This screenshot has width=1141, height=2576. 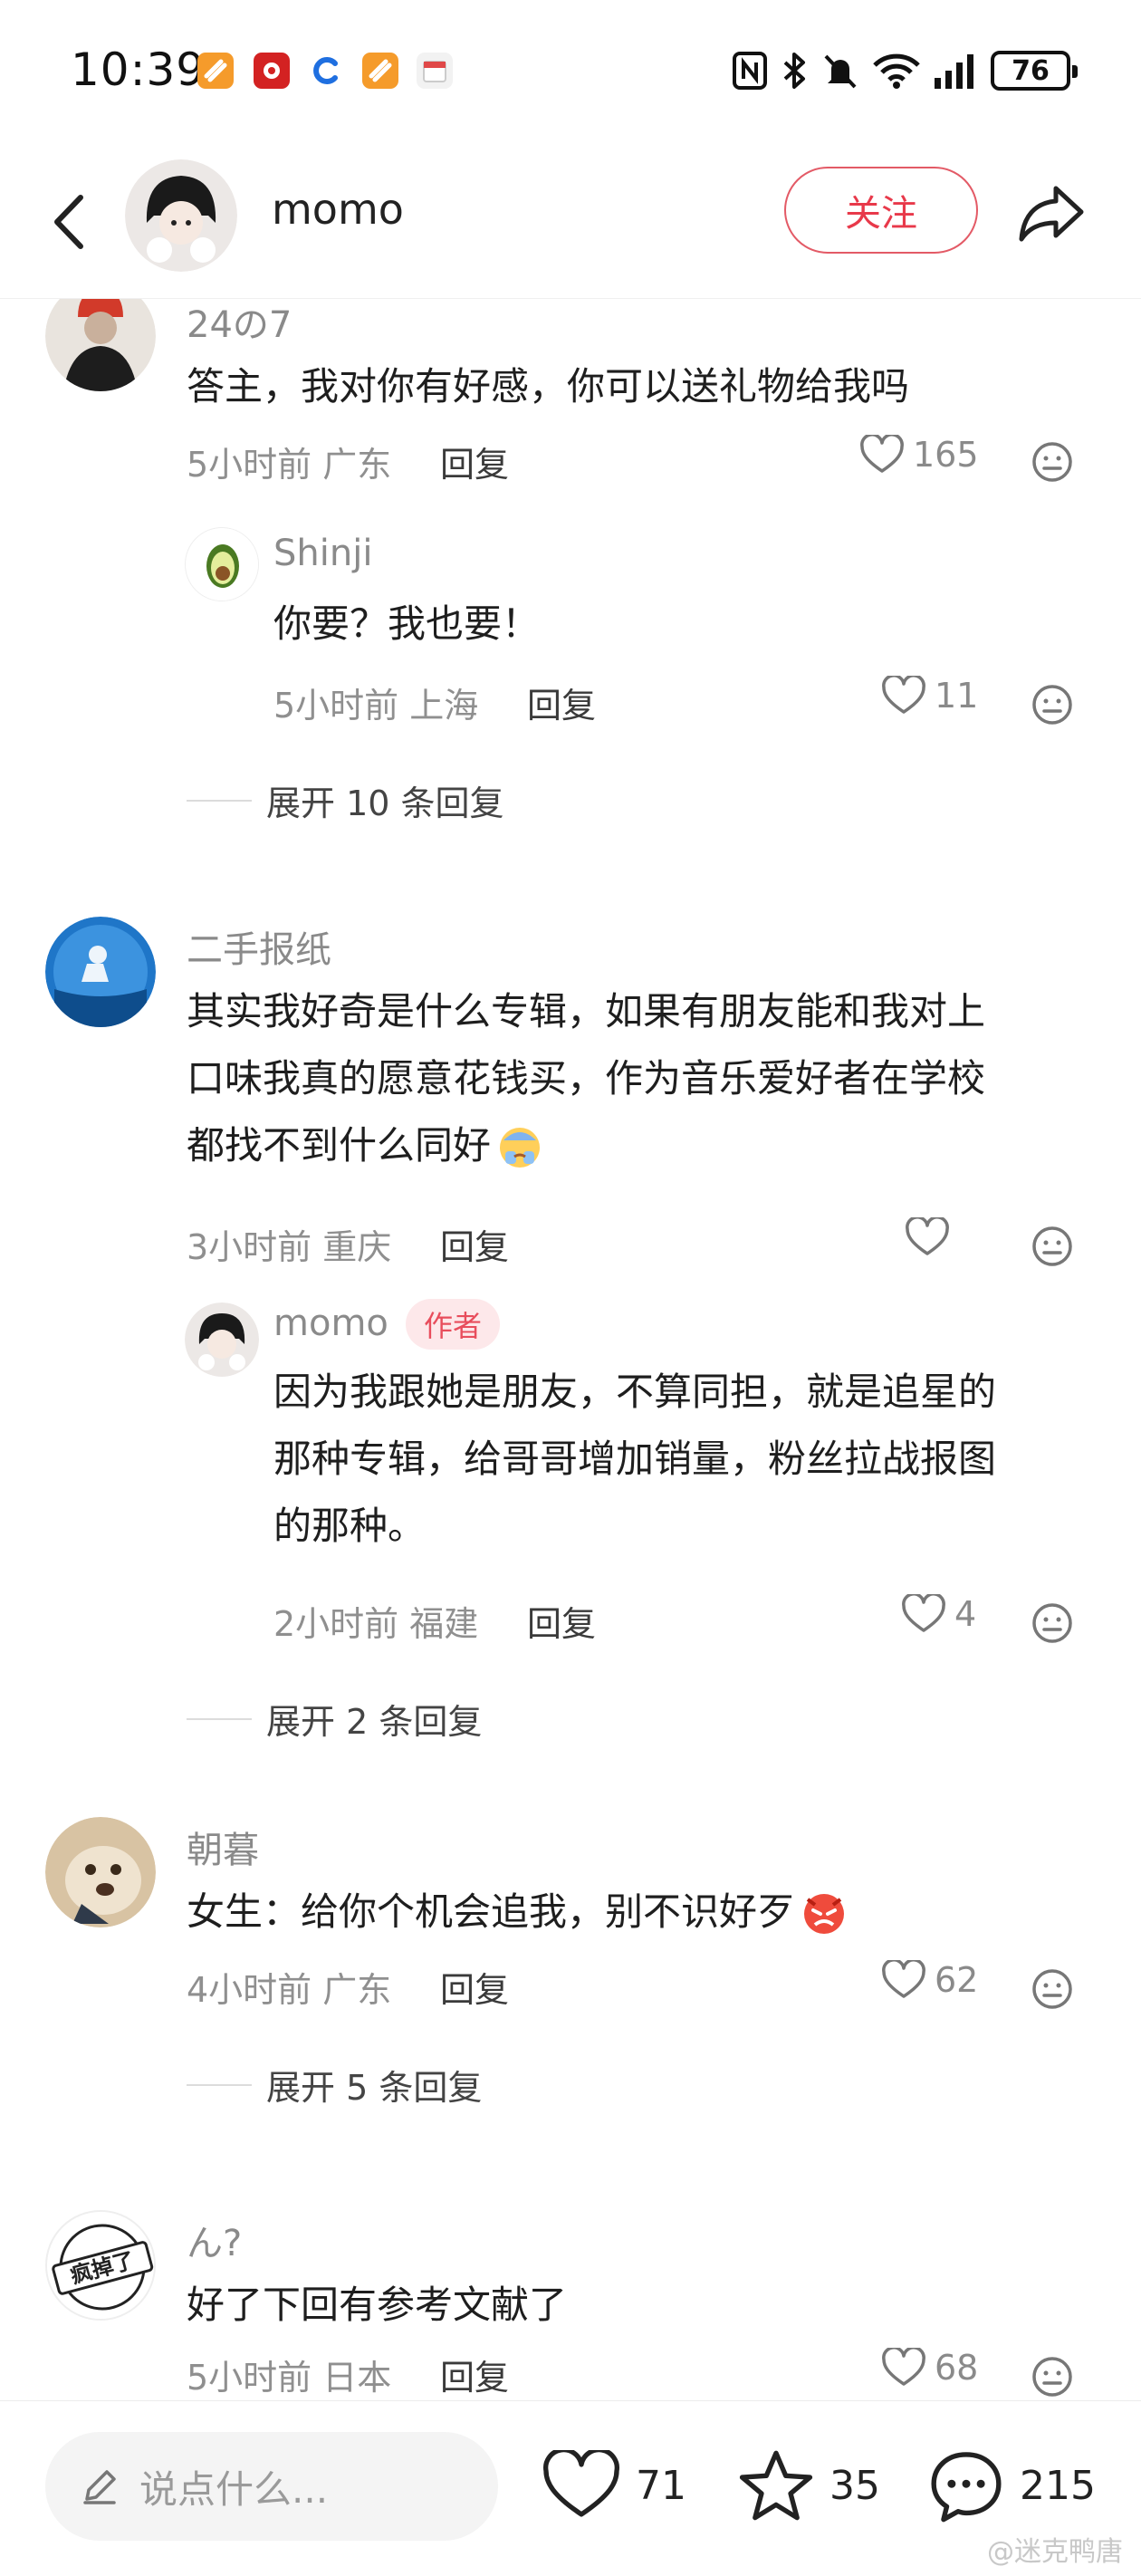 I want to click on author-reply-avatar, so click(x=222, y=1339).